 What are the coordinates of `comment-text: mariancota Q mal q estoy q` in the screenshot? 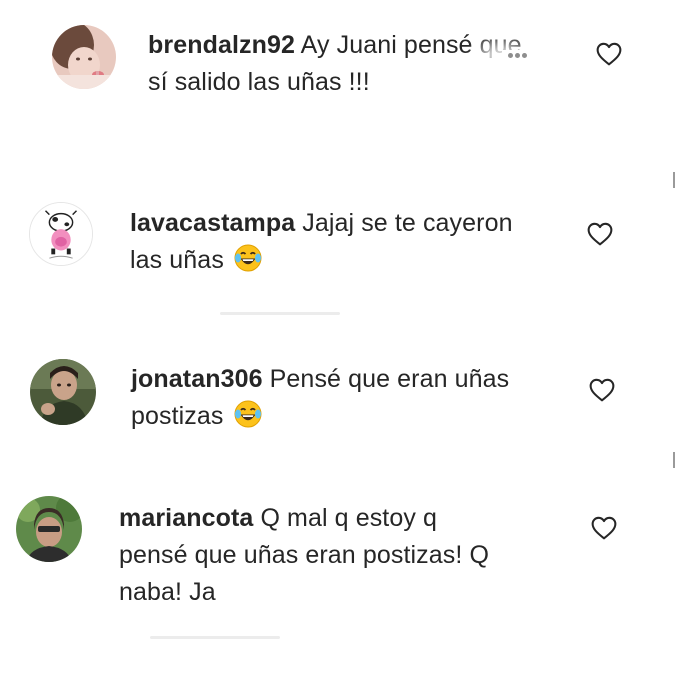 It's located at (278, 518).